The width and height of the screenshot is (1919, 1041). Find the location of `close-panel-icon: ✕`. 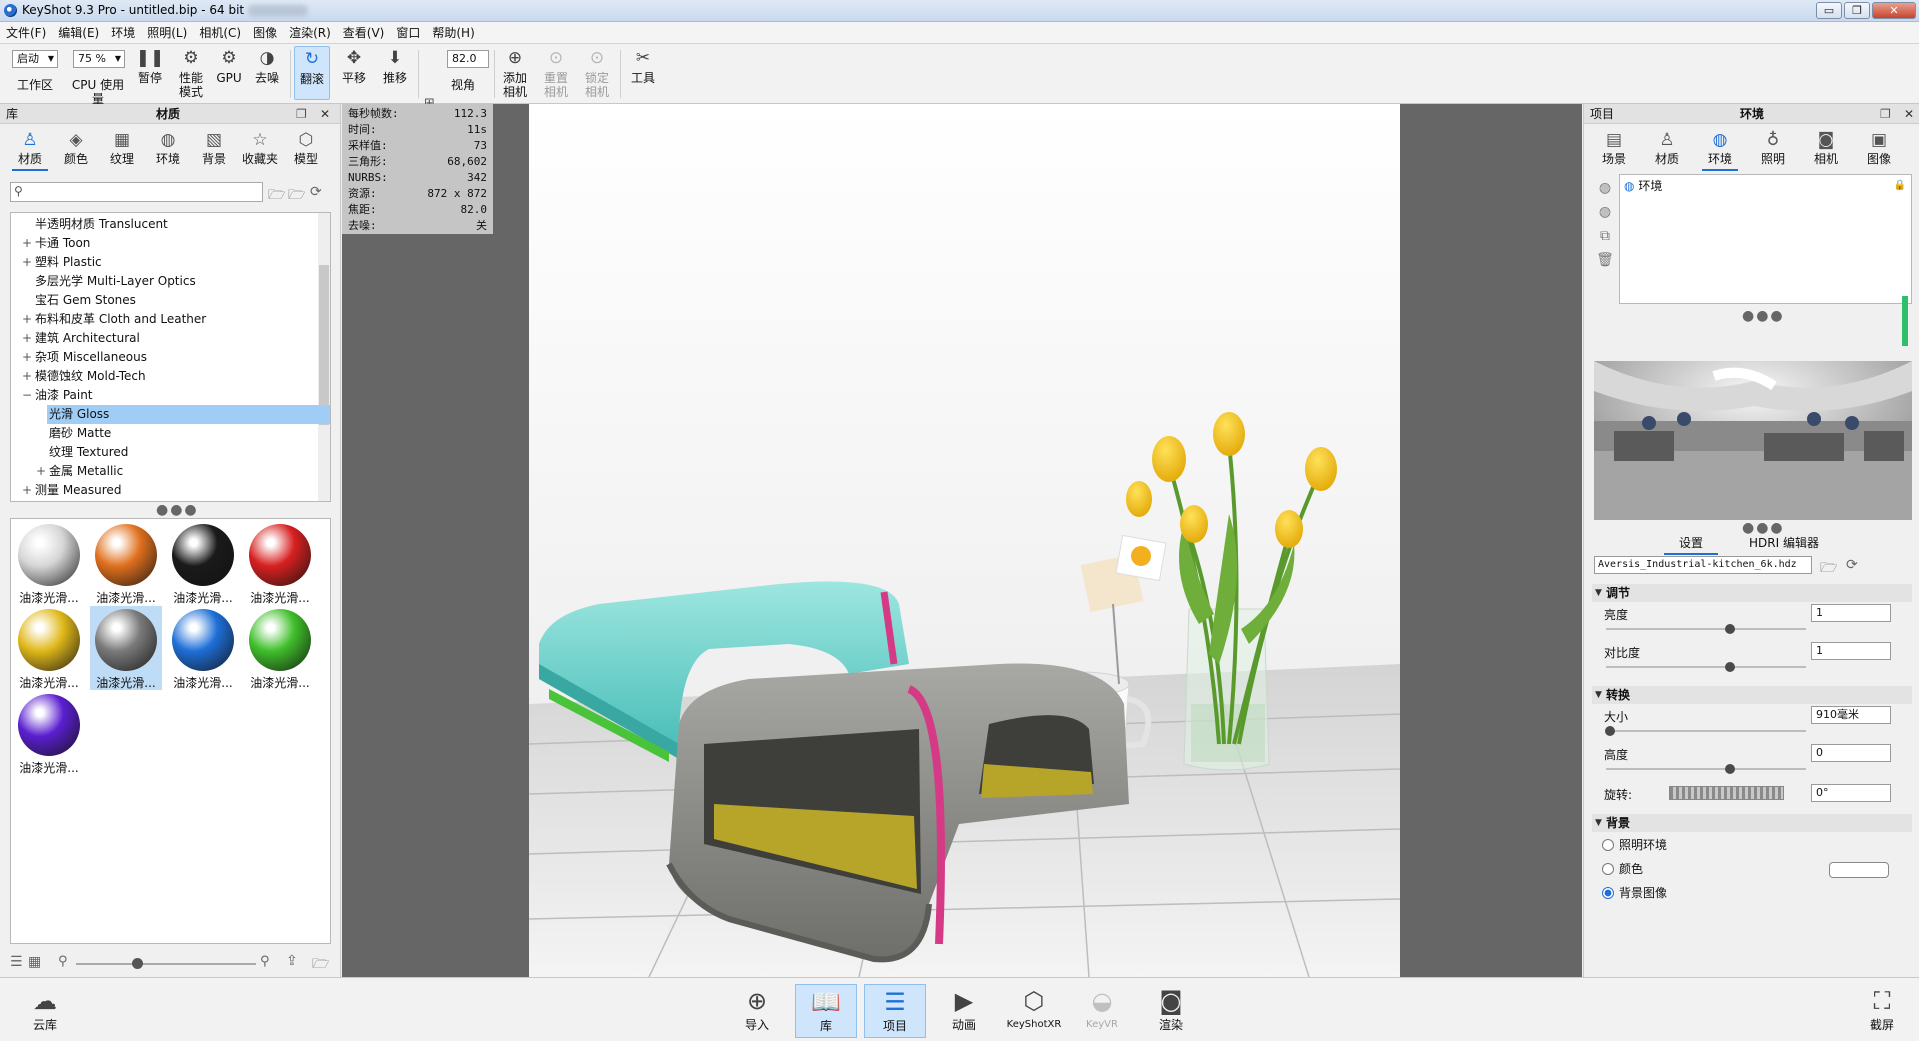

close-panel-icon: ✕ is located at coordinates (1909, 114).